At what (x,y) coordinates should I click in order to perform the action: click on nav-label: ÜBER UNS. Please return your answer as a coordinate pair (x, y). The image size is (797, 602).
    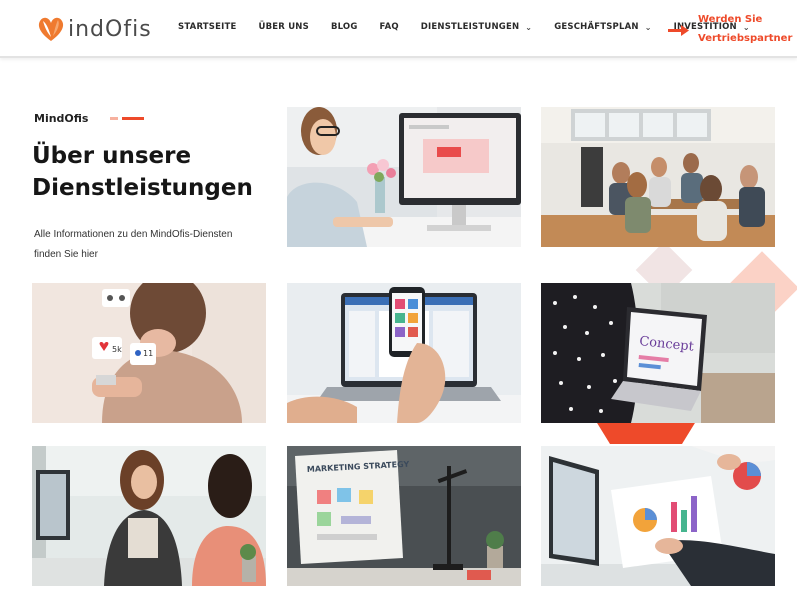
    Looking at the image, I should click on (283, 27).